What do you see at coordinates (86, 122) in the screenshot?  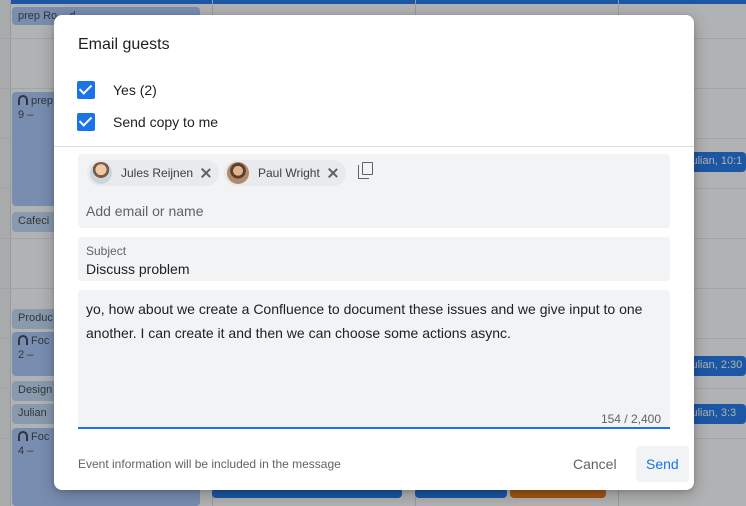 I see `send-copy-checkbox` at bounding box center [86, 122].